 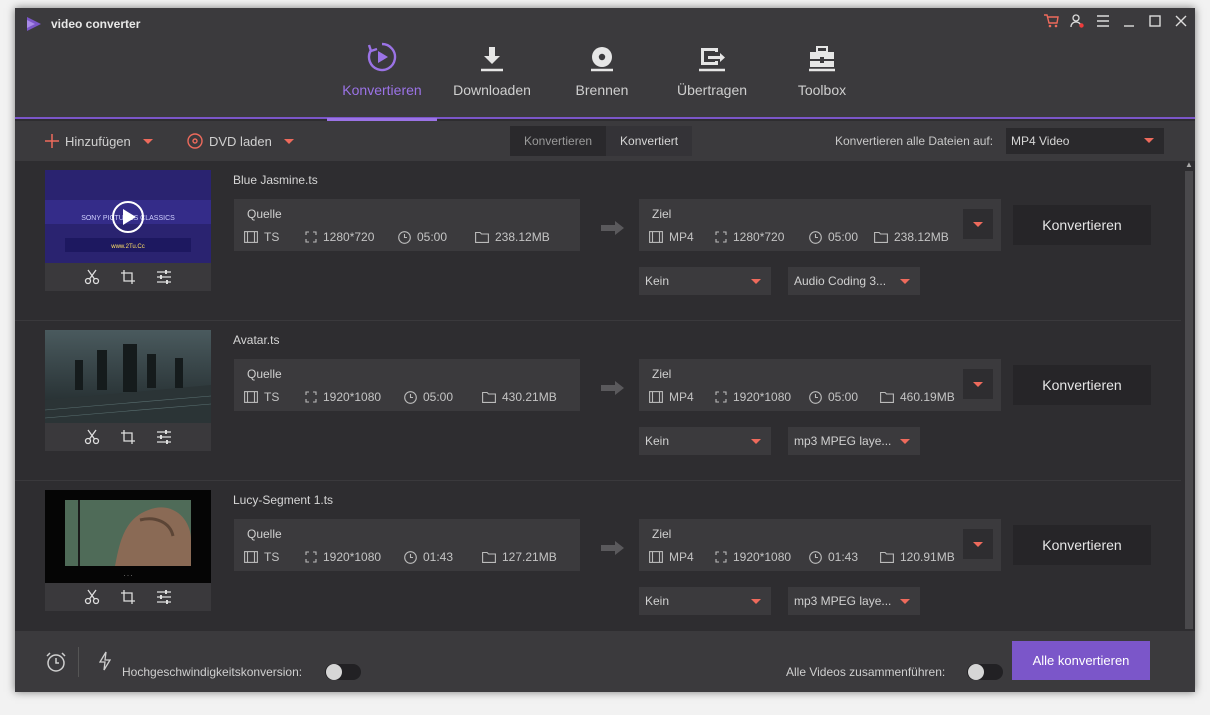 What do you see at coordinates (558, 141) in the screenshot?
I see `tab-converting: Konvertieren` at bounding box center [558, 141].